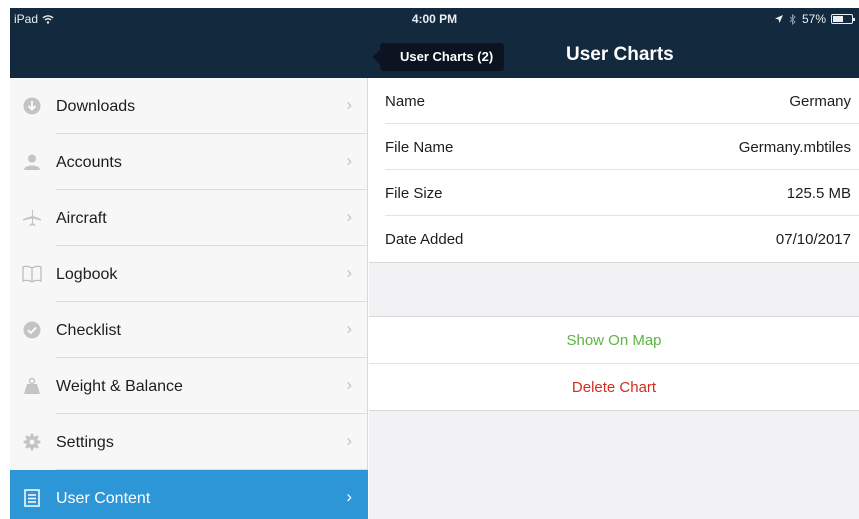 The image size is (859, 519). What do you see at coordinates (614, 387) in the screenshot?
I see `delete-chart-button: Delete Chart` at bounding box center [614, 387].